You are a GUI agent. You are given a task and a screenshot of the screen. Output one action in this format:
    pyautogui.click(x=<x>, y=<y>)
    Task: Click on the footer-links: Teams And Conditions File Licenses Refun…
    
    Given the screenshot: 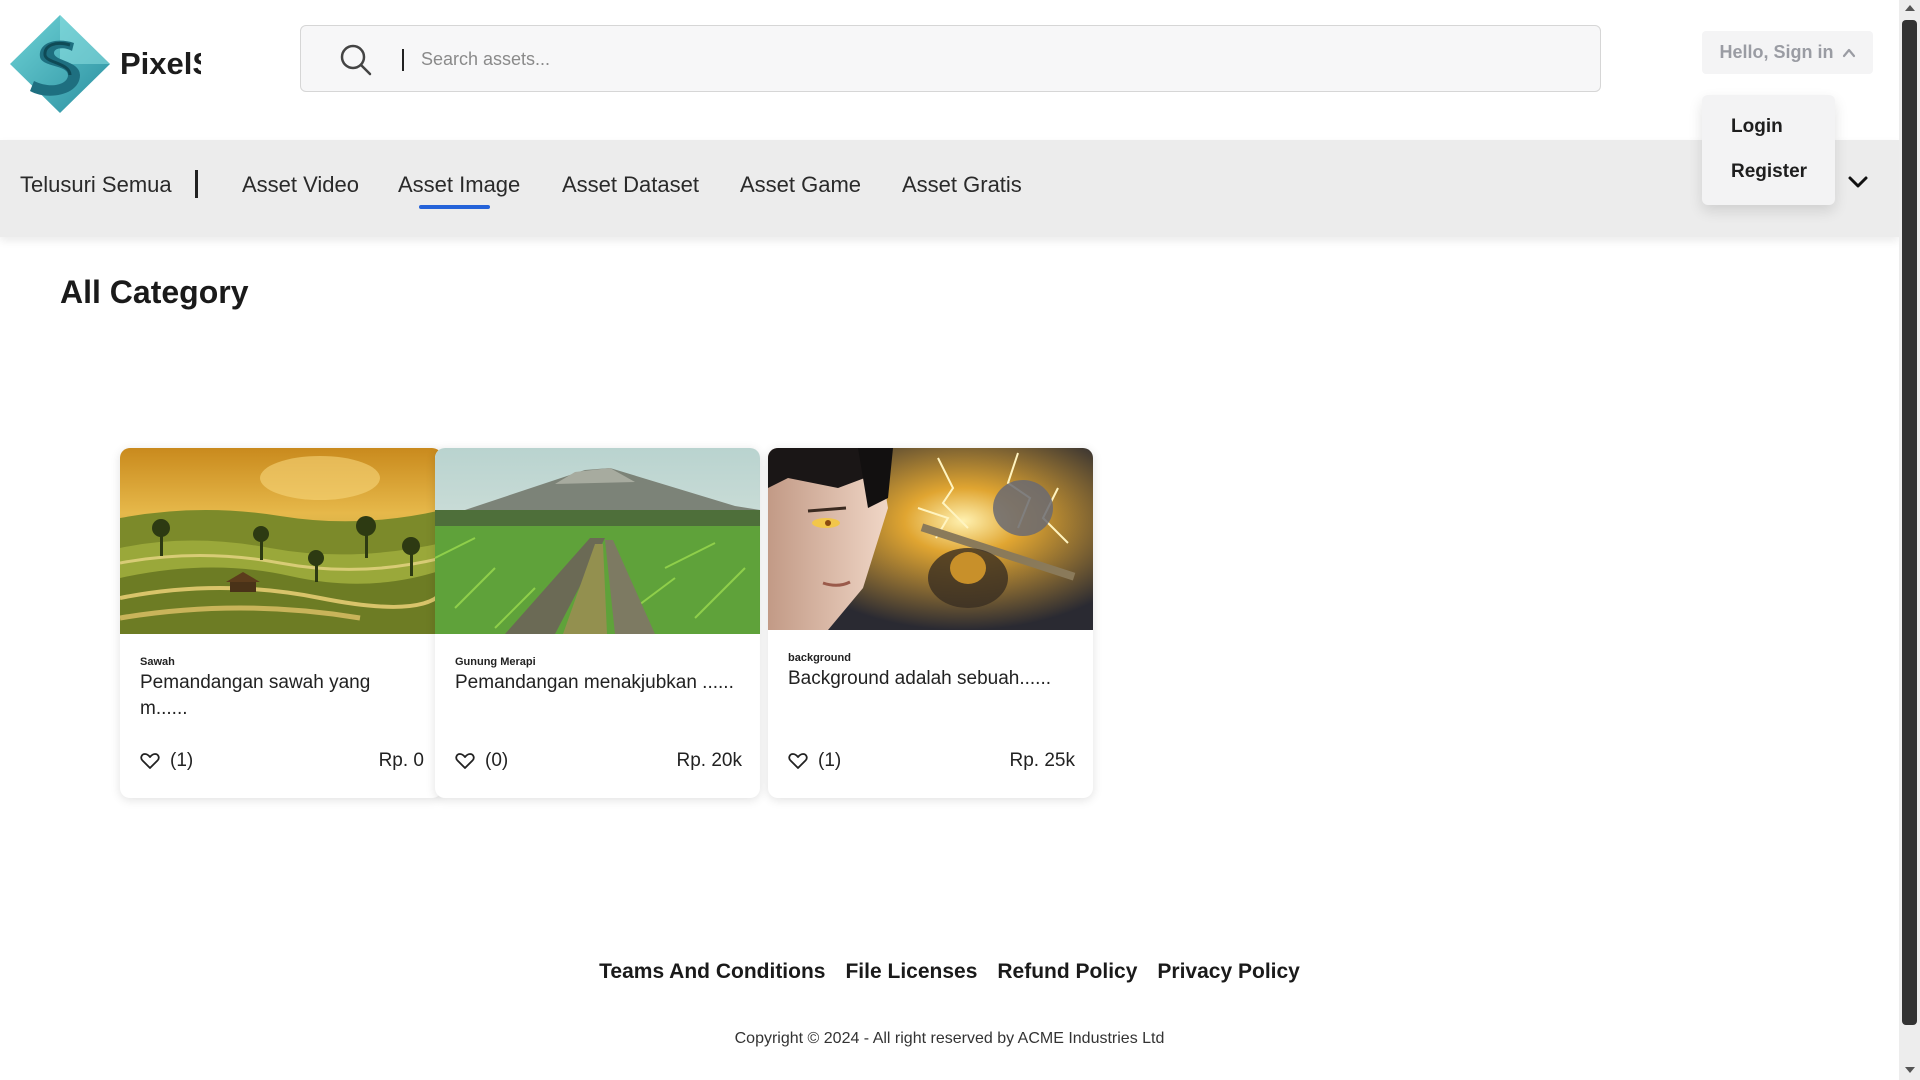 What is the action you would take?
    pyautogui.click(x=949, y=972)
    